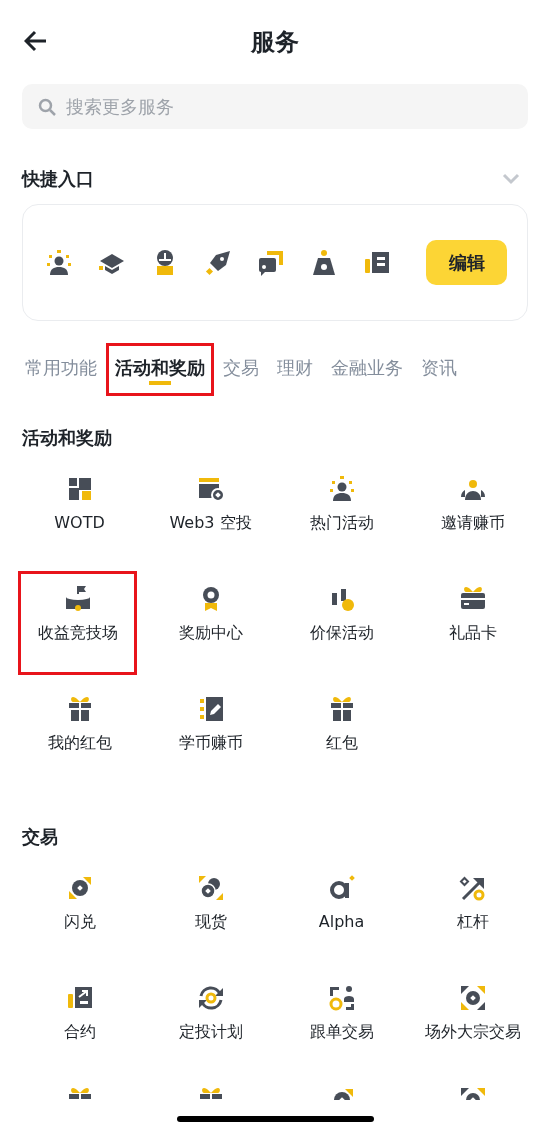 The width and height of the screenshot is (550, 1135). What do you see at coordinates (341, 915) in the screenshot?
I see `service-item: Alpha` at bounding box center [341, 915].